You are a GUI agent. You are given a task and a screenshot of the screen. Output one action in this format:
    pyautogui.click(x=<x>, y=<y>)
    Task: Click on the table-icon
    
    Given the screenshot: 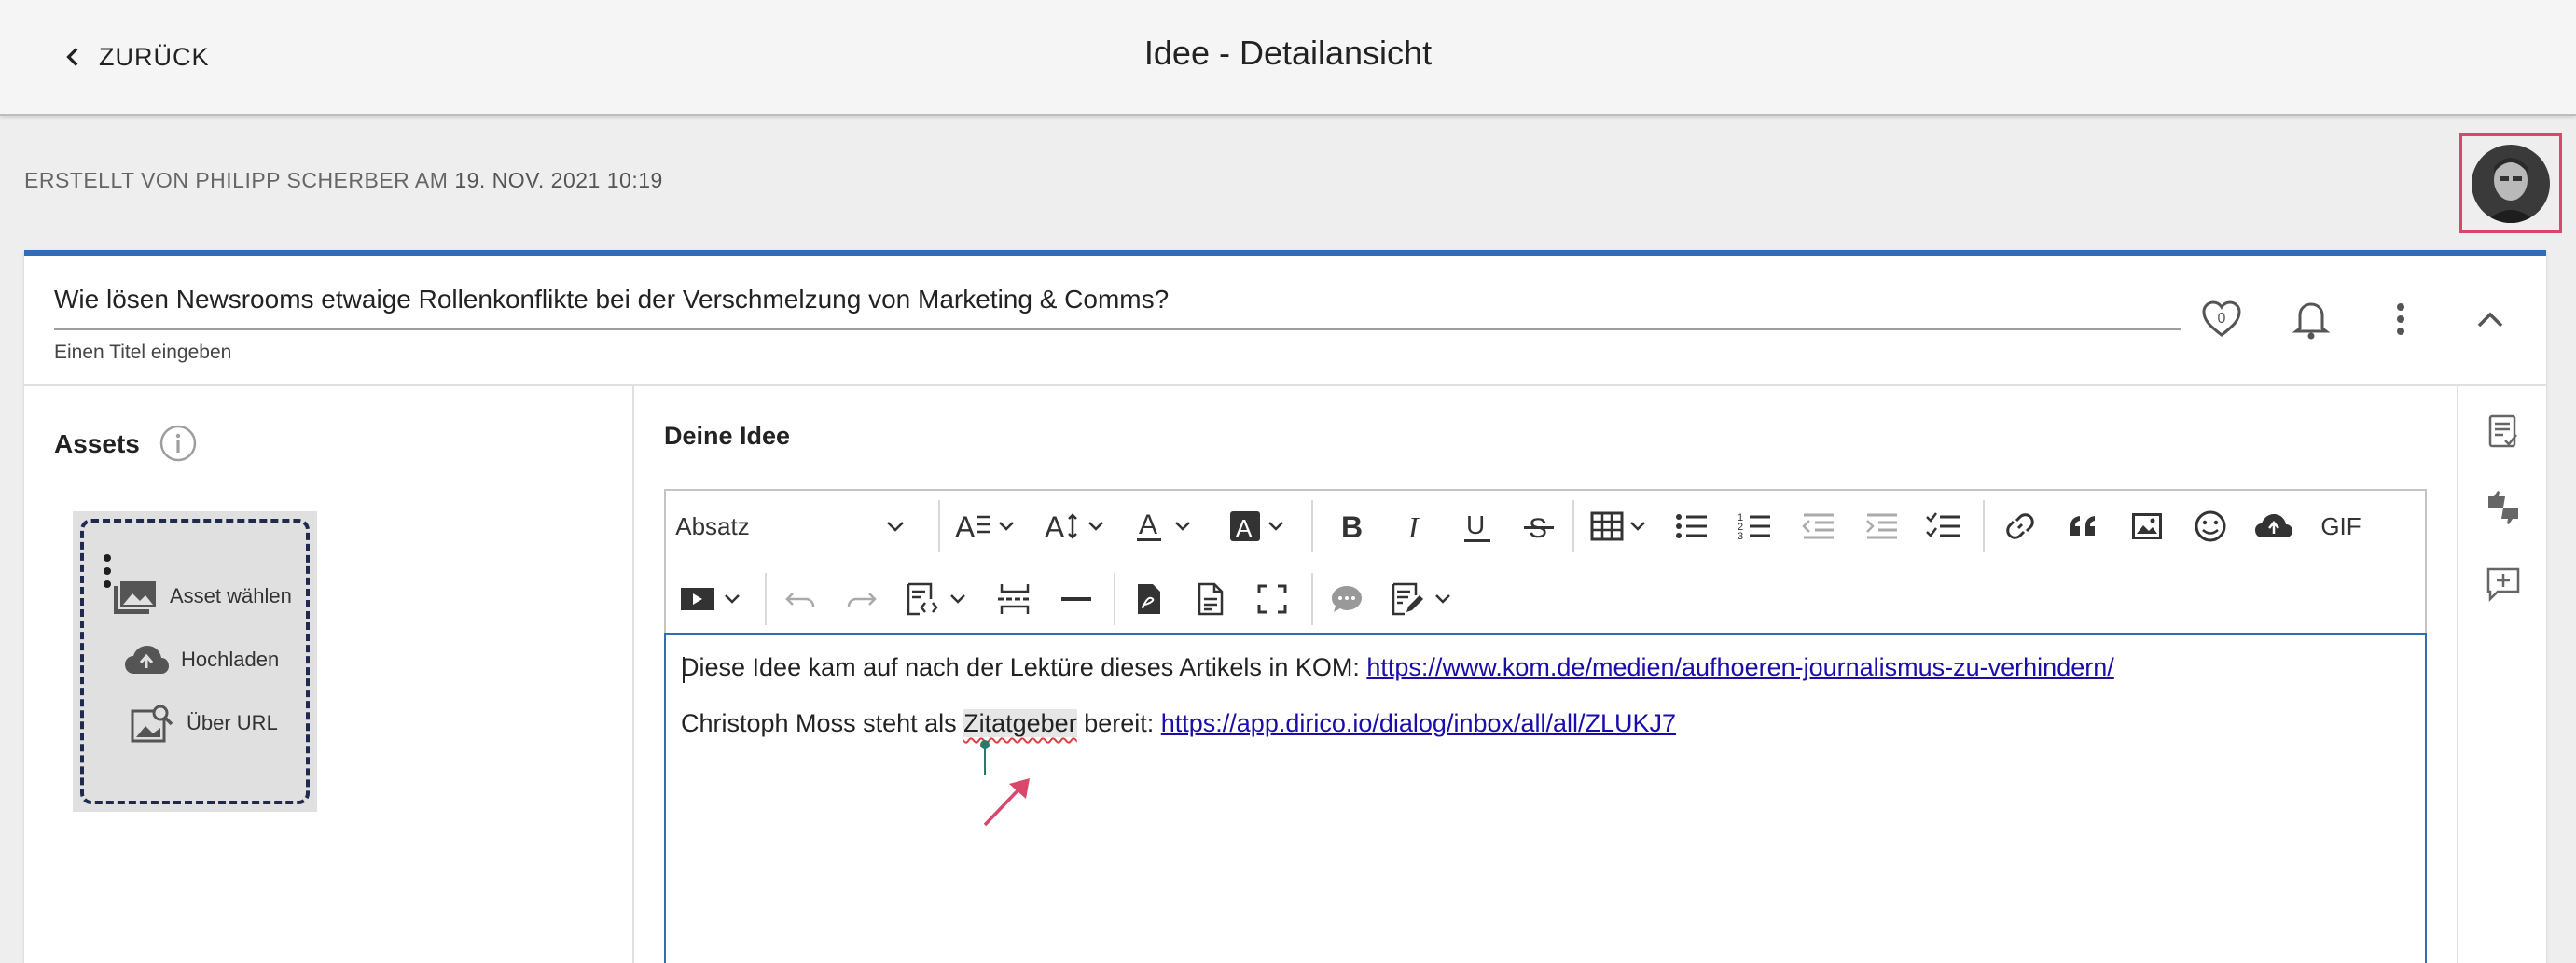 What is the action you would take?
    pyautogui.click(x=1617, y=526)
    